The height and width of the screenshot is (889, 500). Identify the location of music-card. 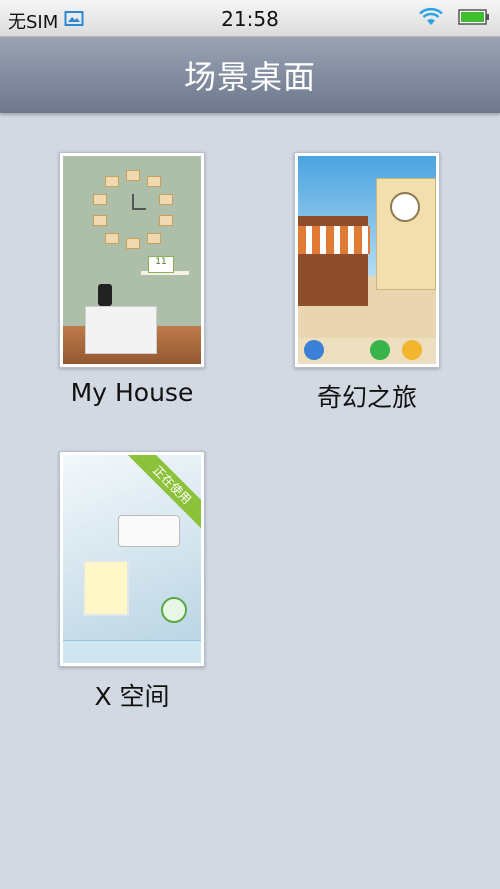
(106, 588).